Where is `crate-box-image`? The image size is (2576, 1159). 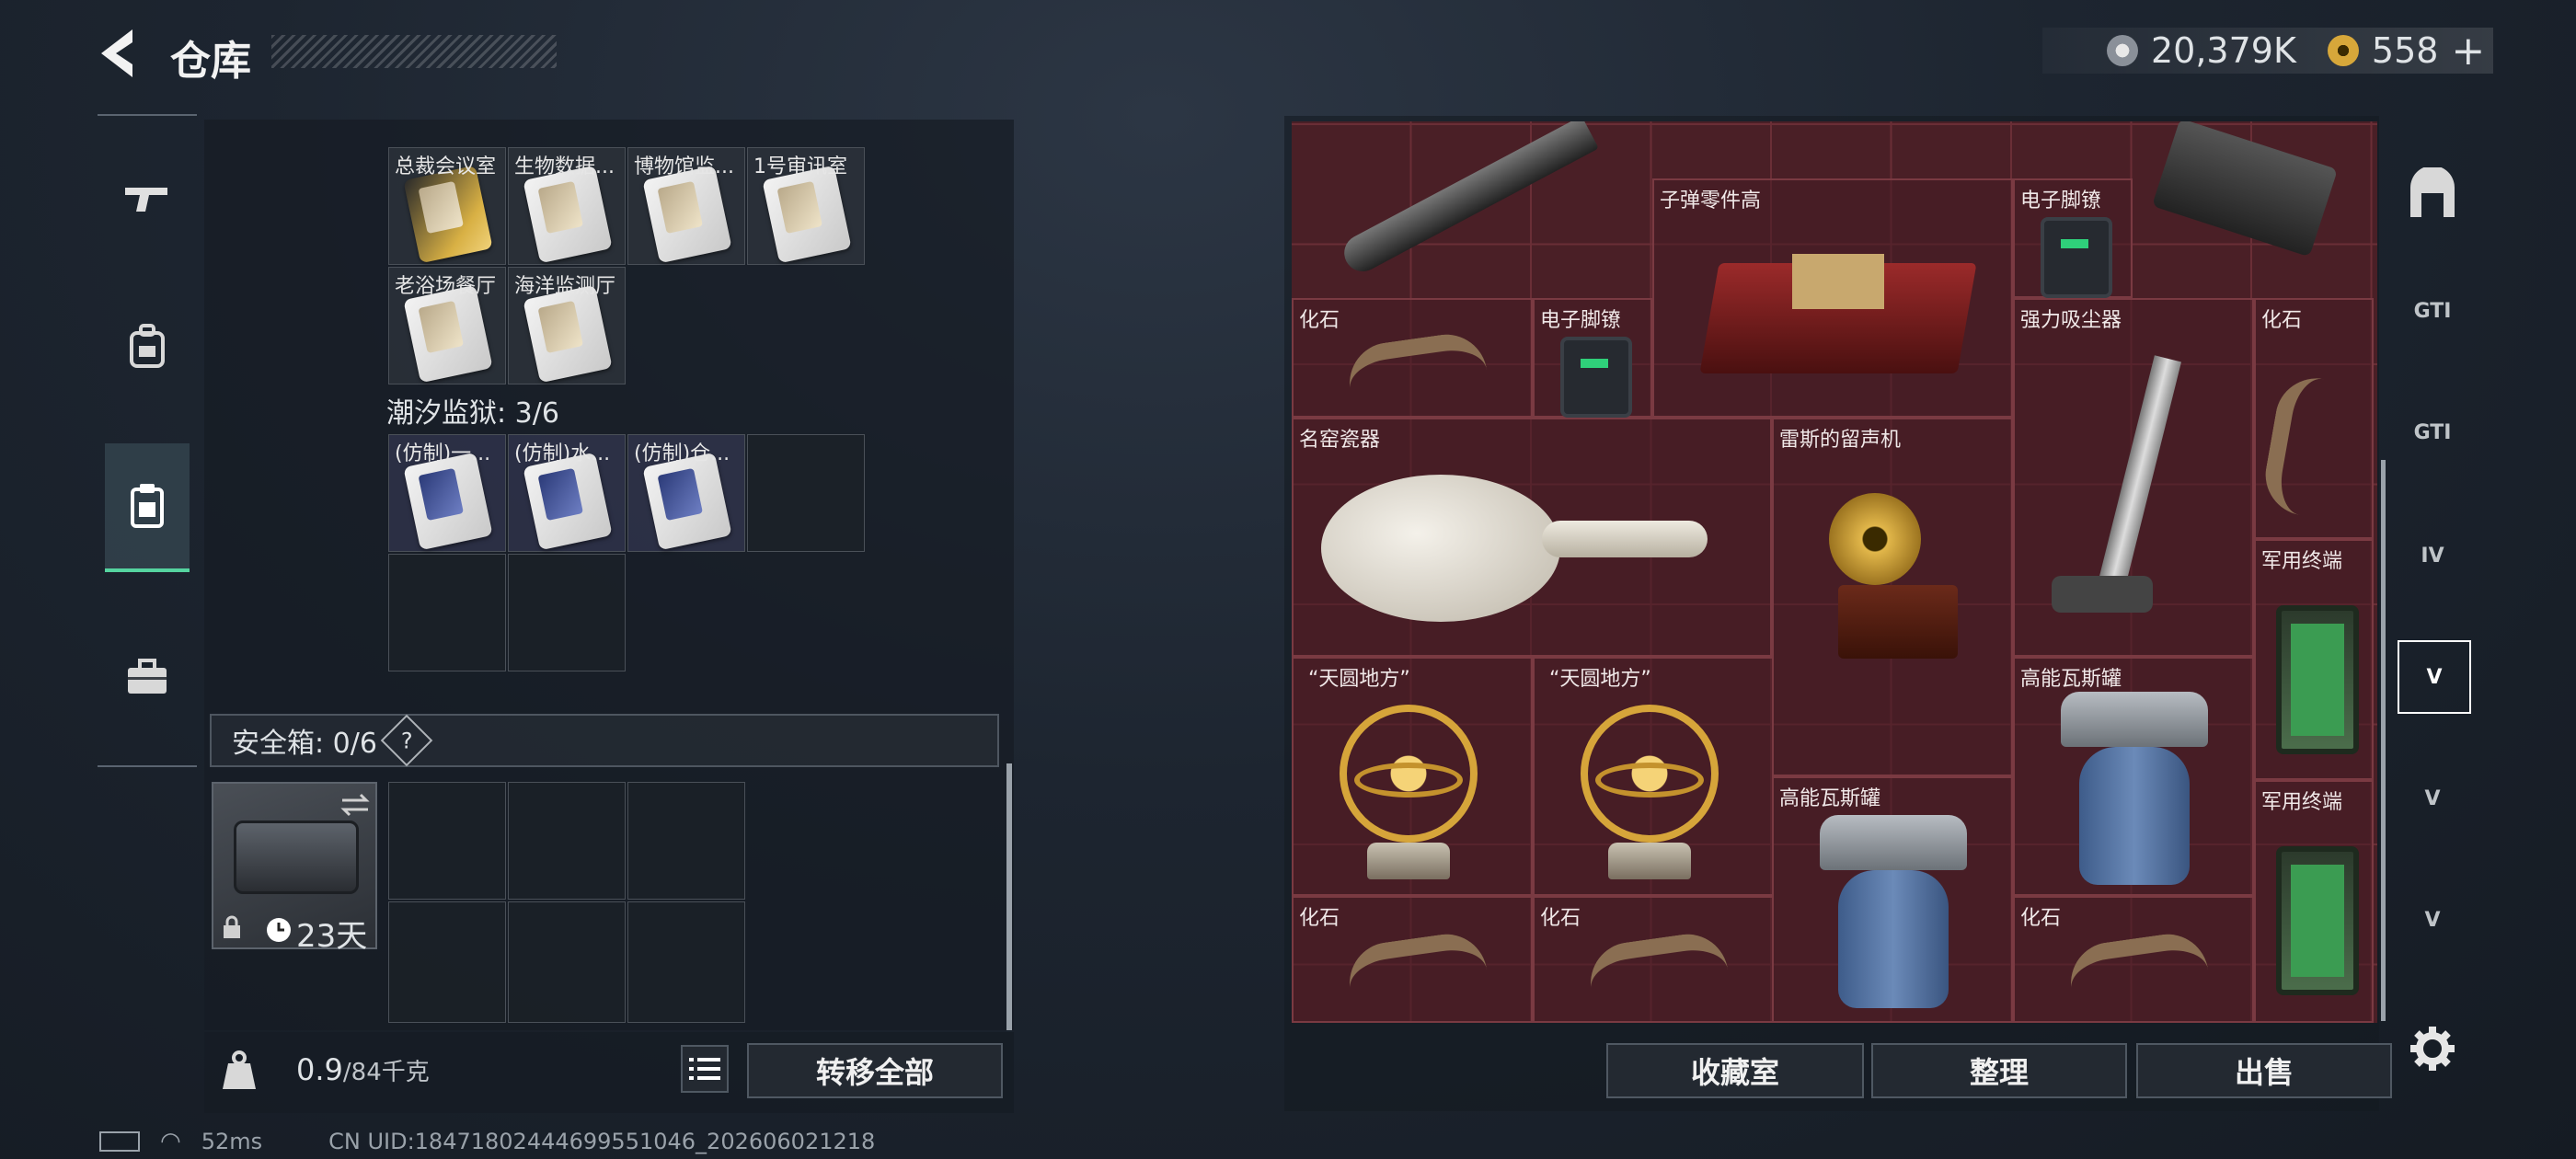
crate-box-image is located at coordinates (1838, 281).